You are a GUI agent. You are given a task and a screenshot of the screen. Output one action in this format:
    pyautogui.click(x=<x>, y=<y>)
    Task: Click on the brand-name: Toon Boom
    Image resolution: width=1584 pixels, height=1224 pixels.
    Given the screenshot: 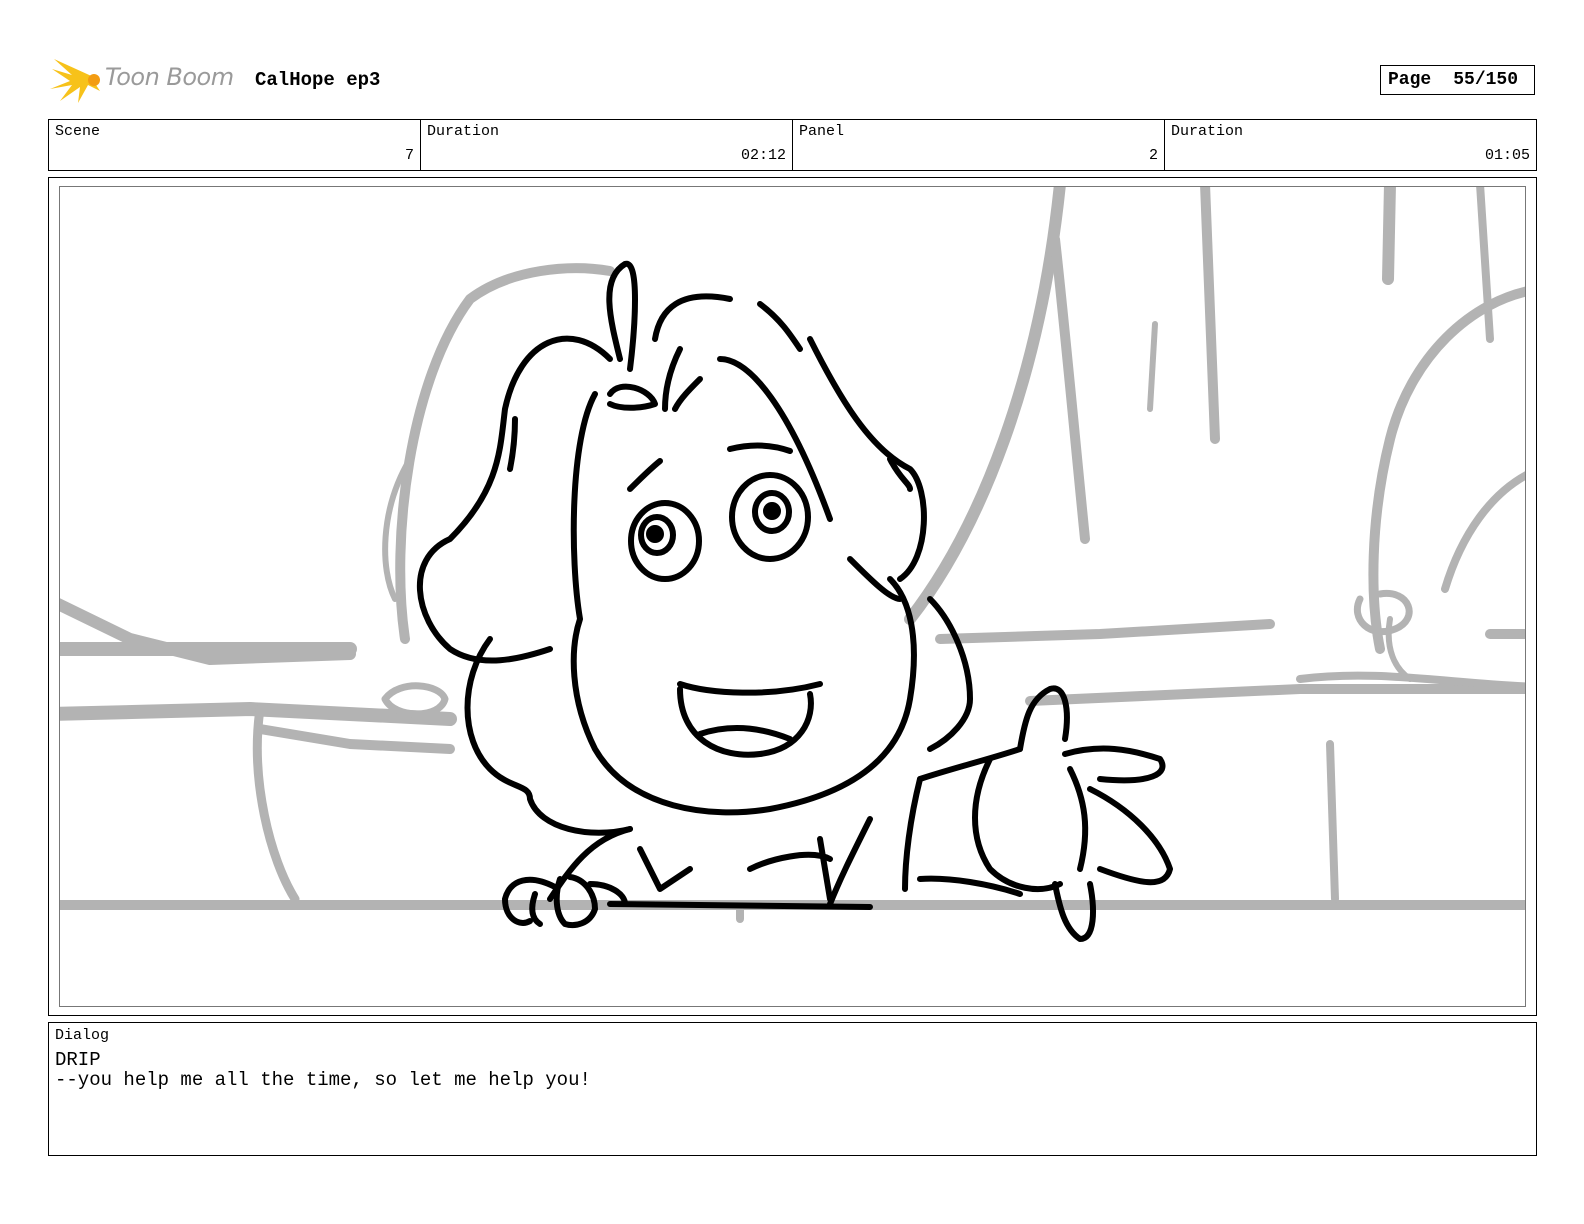 What is the action you would take?
    pyautogui.click(x=169, y=77)
    